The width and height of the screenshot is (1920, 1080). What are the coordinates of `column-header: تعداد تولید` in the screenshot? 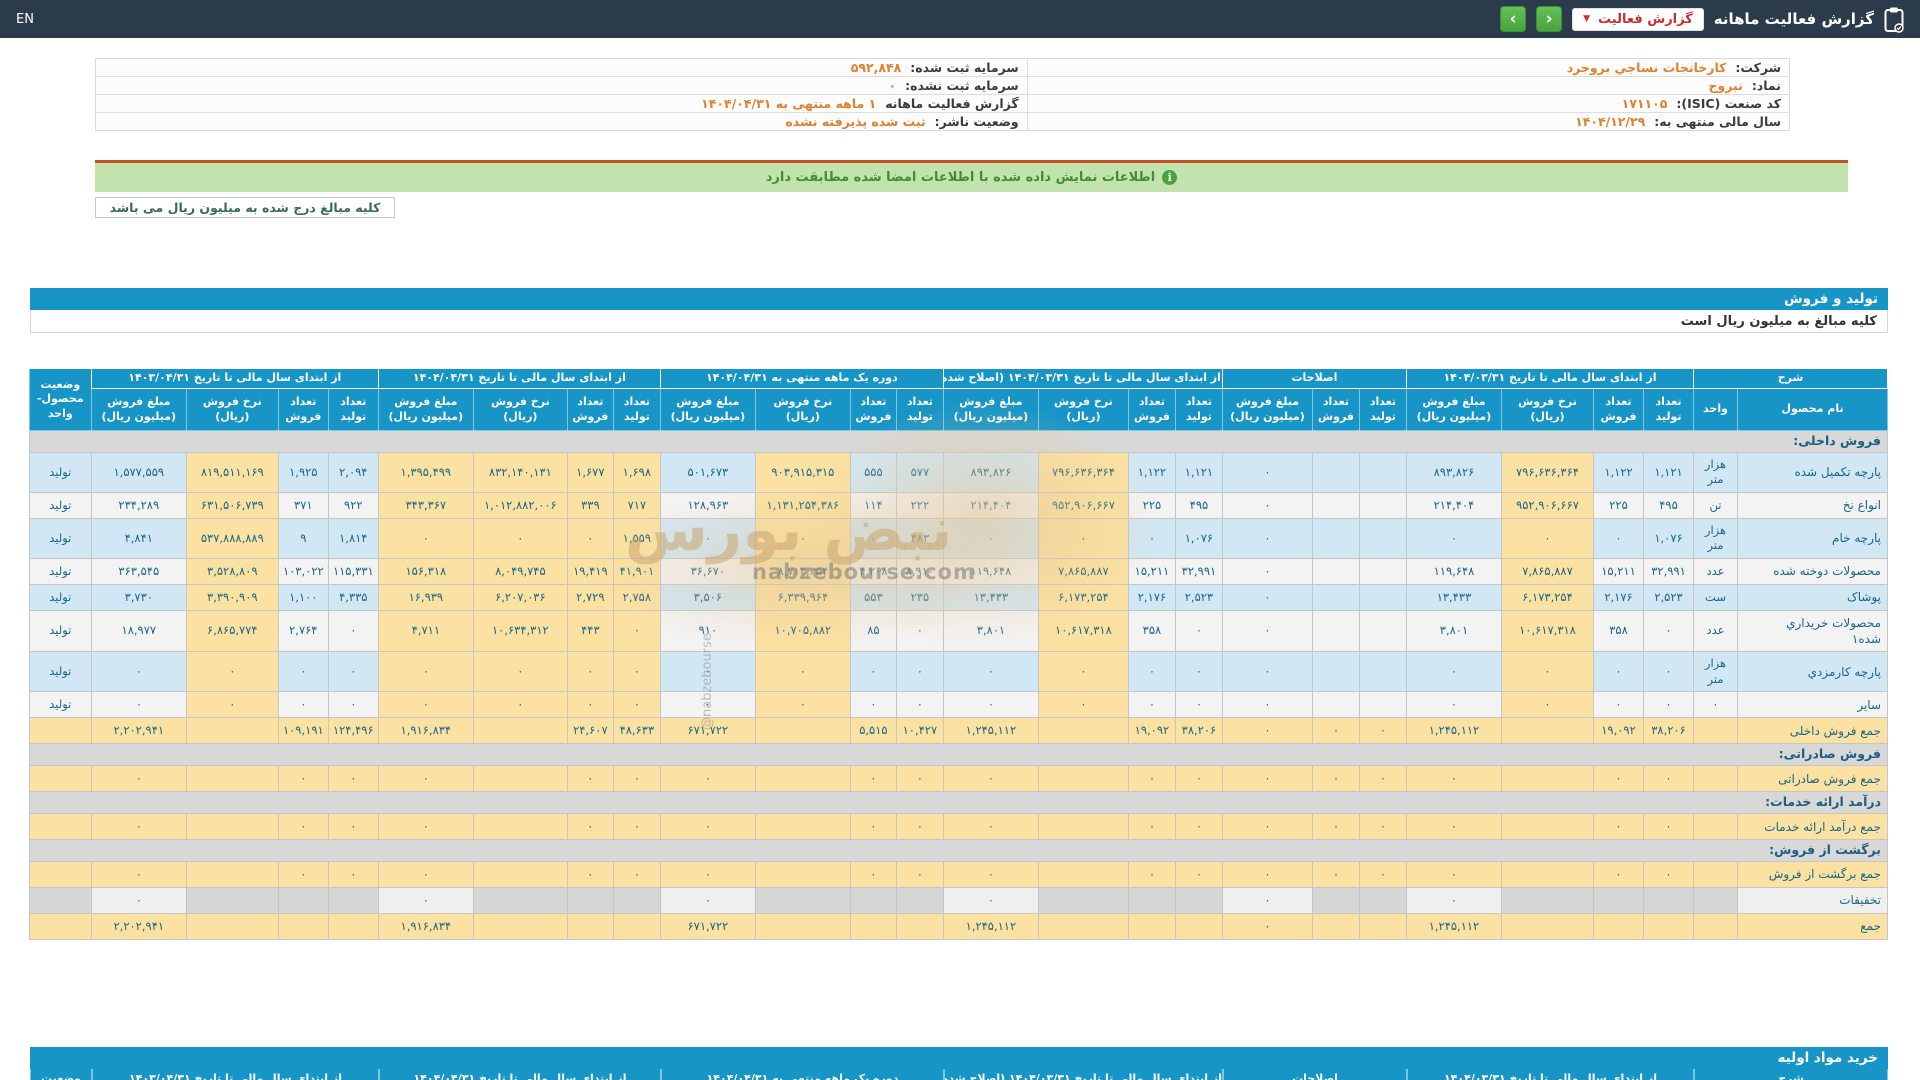 It's located at (1382, 409).